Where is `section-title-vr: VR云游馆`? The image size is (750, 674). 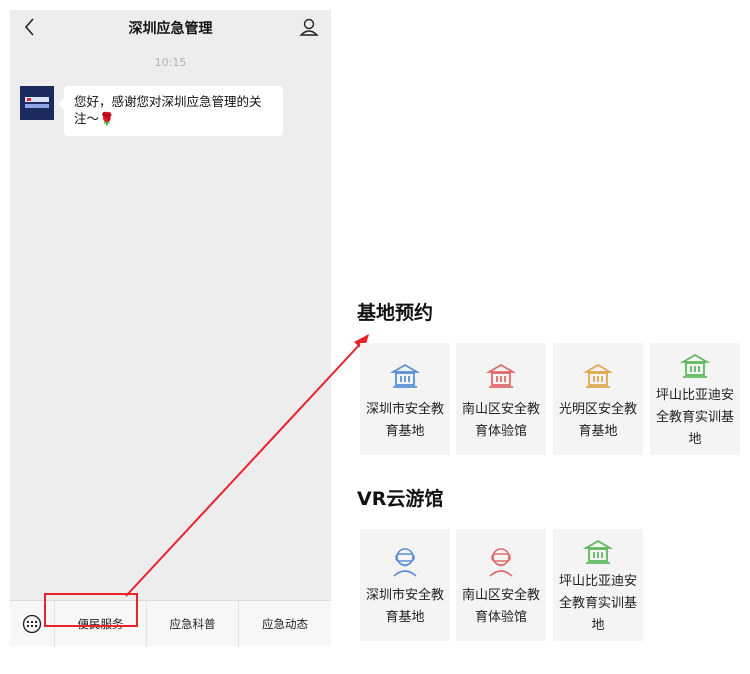 section-title-vr: VR云游馆 is located at coordinates (400, 499).